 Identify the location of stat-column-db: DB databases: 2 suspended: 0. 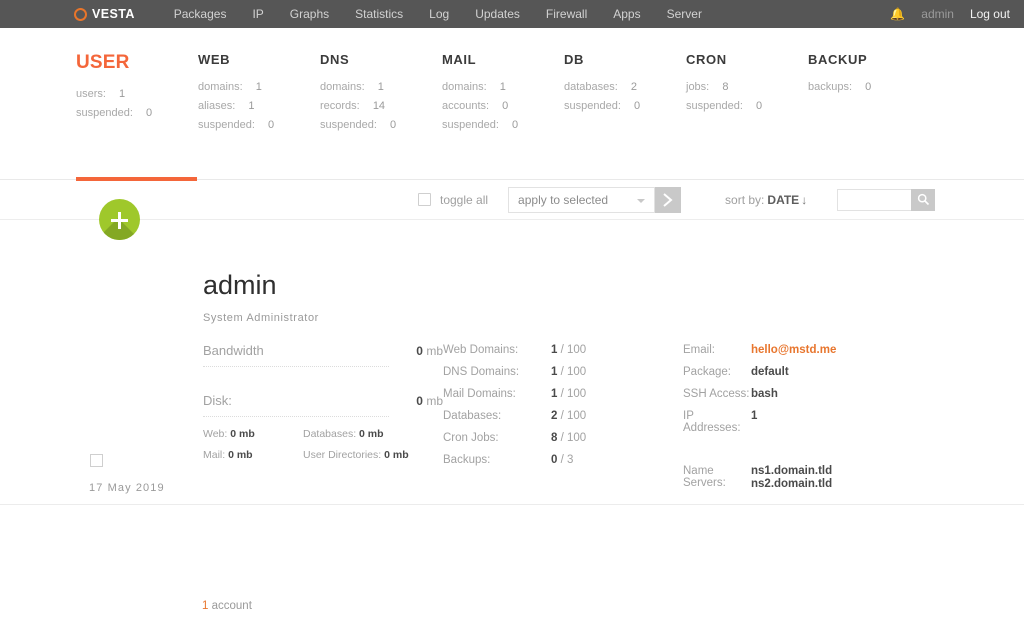
(625, 95).